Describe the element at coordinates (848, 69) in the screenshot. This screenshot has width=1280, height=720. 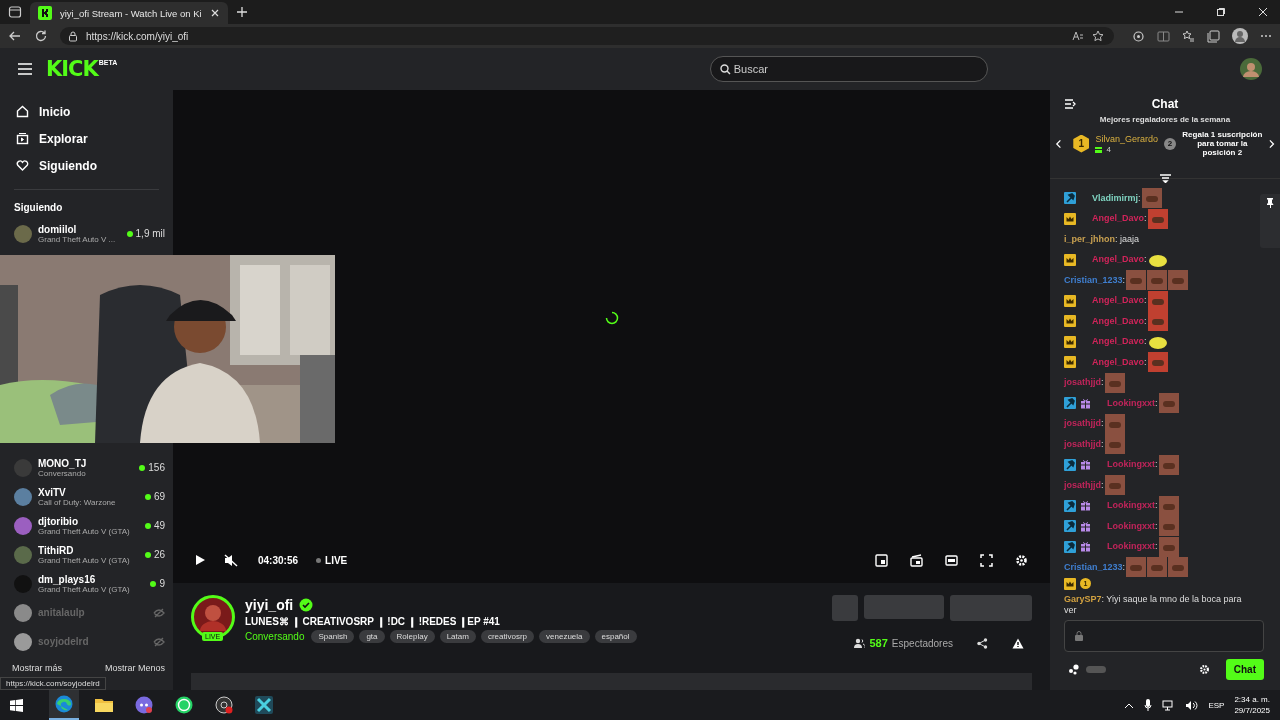
I see `search-field: Buscar` at that location.